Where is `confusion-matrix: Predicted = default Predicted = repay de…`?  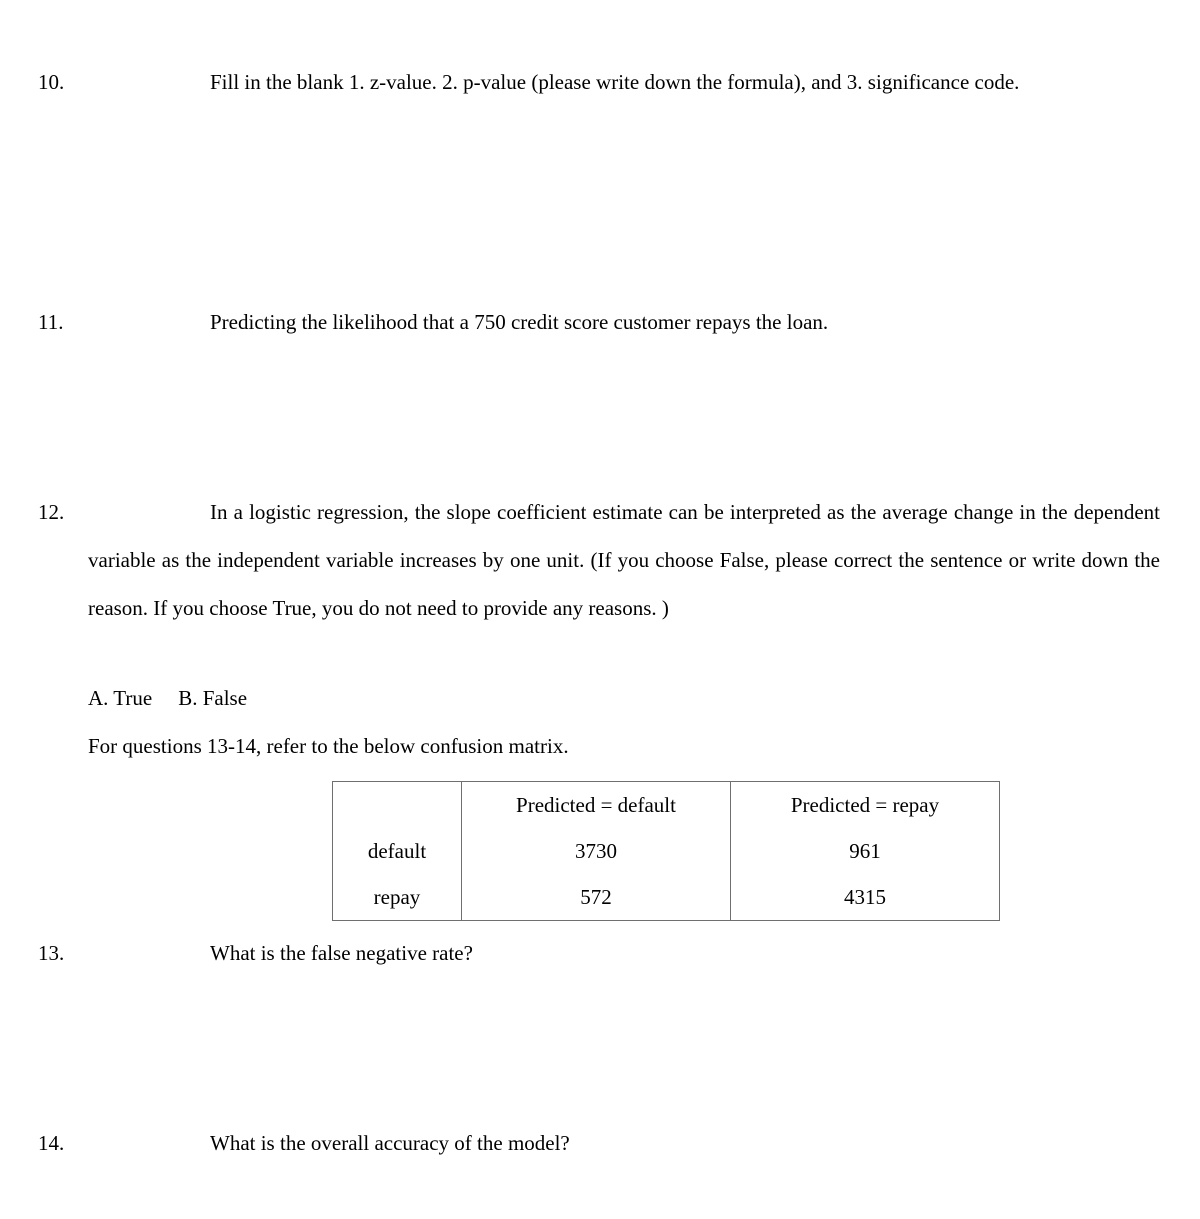
confusion-matrix: Predicted = default Predicted = repay de… is located at coordinates (666, 851).